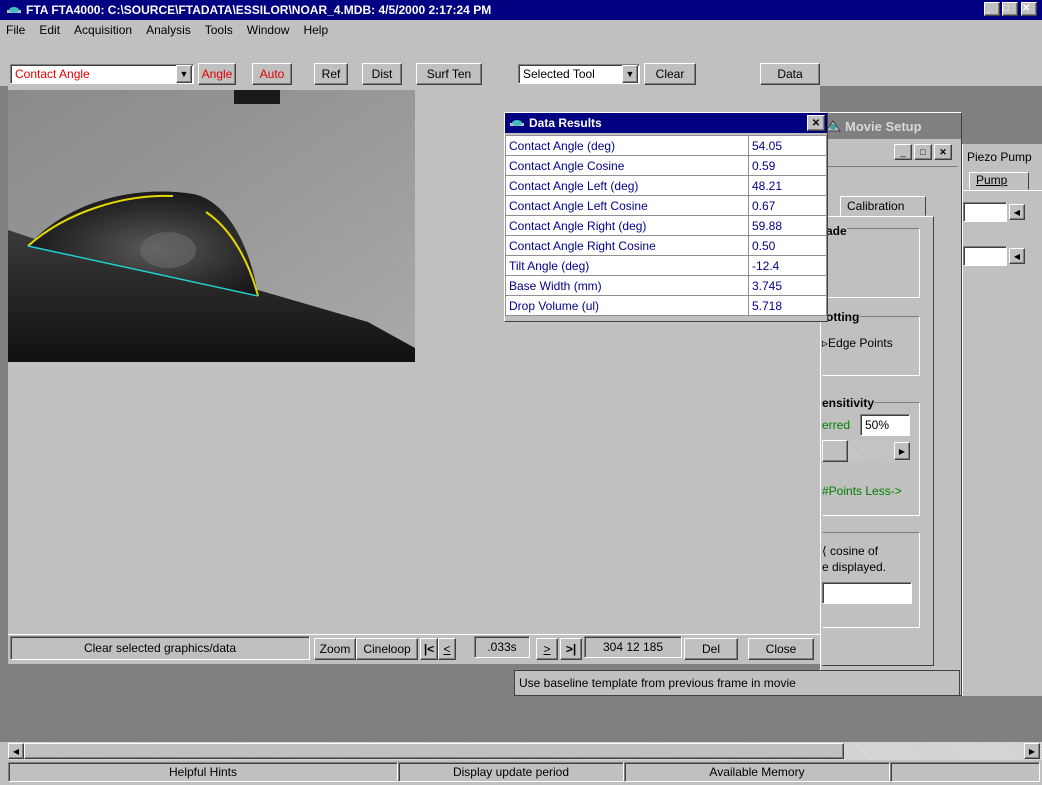  What do you see at coordinates (1002, 159) in the screenshot?
I see `tab-piezo-pump: Piezo Pump` at bounding box center [1002, 159].